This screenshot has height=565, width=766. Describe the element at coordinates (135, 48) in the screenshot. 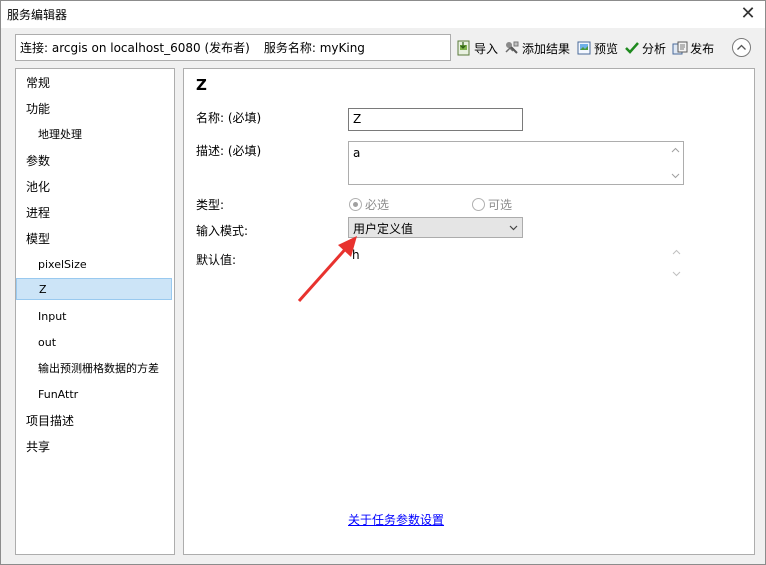

I see `connection-label: 连接: arcgis on localhost_6080 (发布者)` at that location.